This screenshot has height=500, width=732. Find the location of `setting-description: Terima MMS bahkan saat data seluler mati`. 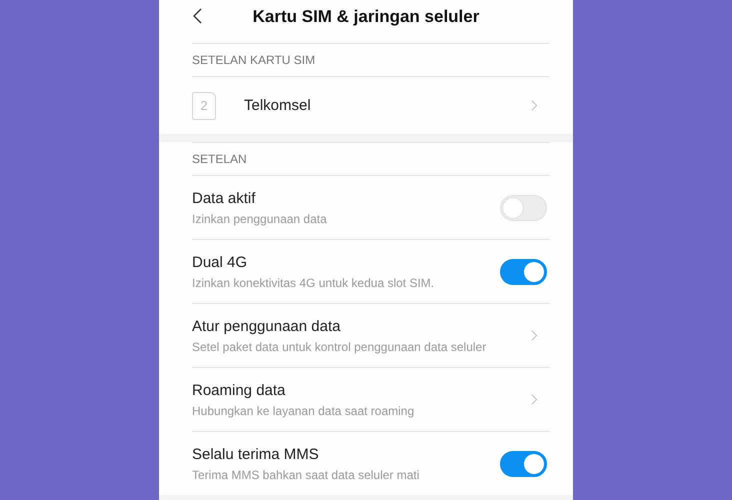

setting-description: Terima MMS bahkan saat data seluler mati is located at coordinates (306, 475).